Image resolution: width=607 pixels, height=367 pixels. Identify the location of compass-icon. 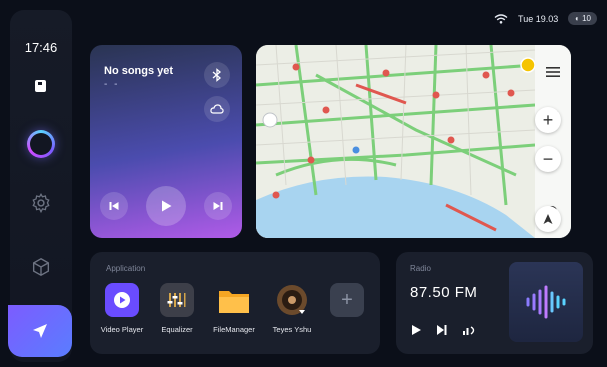
(548, 219).